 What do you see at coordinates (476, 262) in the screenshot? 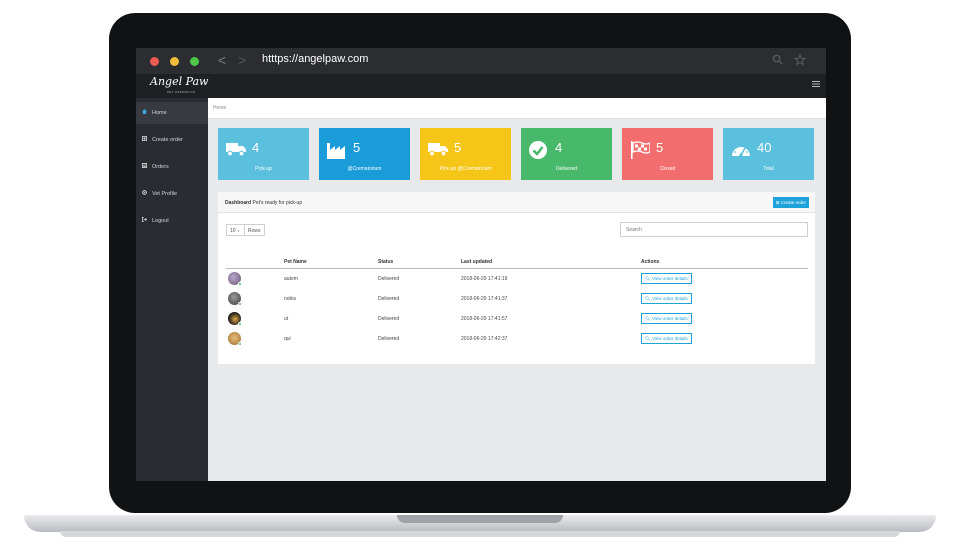
I see `column-header-last-updated: Last updated` at bounding box center [476, 262].